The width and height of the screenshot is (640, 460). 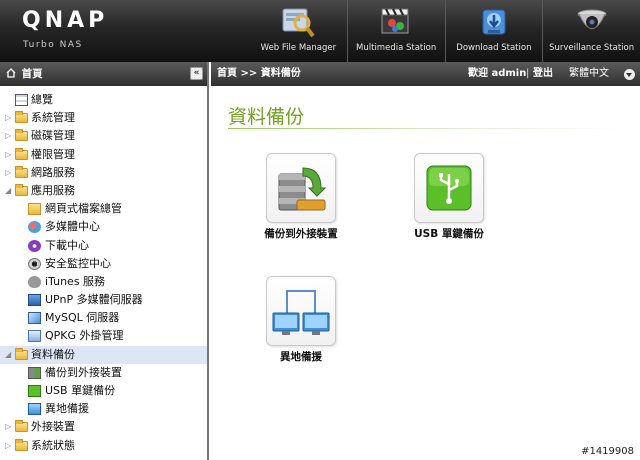 What do you see at coordinates (32, 74) in the screenshot?
I see `left-panel-title: 首頁` at bounding box center [32, 74].